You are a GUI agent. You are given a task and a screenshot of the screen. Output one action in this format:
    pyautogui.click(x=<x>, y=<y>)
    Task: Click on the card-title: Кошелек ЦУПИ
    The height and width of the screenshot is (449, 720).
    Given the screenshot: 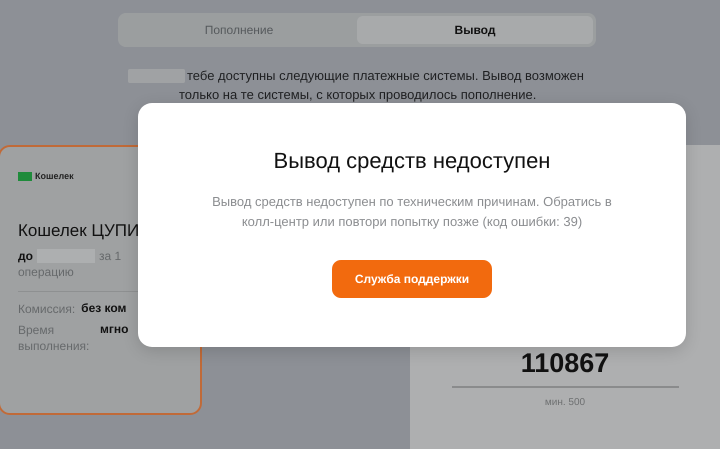 What is the action you would take?
    pyautogui.click(x=79, y=231)
    